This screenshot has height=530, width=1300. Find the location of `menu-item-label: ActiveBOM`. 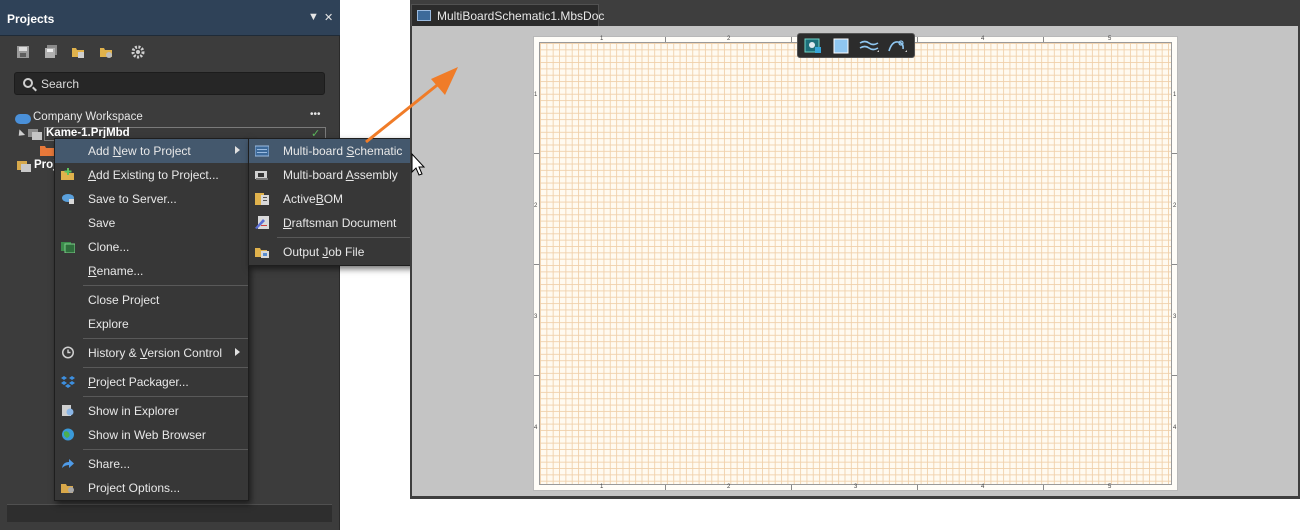

menu-item-label: ActiveBOM is located at coordinates (313, 199).